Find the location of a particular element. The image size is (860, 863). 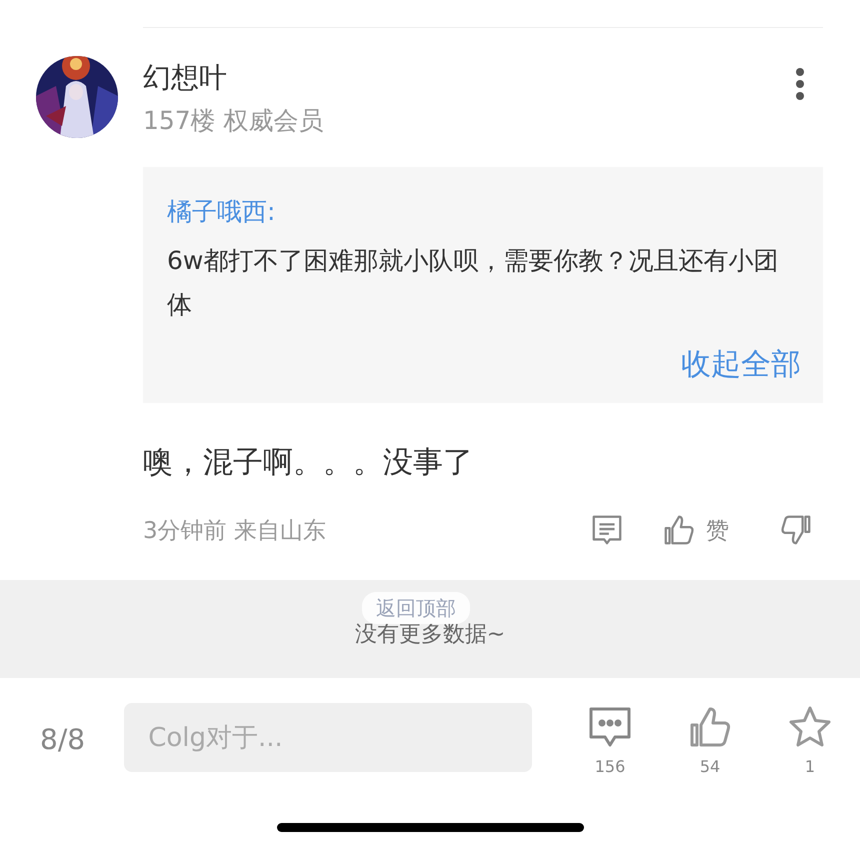

no-more-data-text: 没有更多数据~ is located at coordinates (430, 635).